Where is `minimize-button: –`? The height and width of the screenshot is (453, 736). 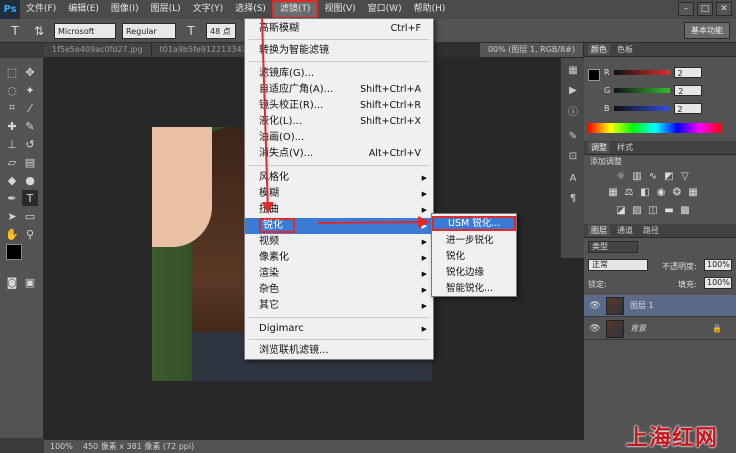 minimize-button: – is located at coordinates (686, 9).